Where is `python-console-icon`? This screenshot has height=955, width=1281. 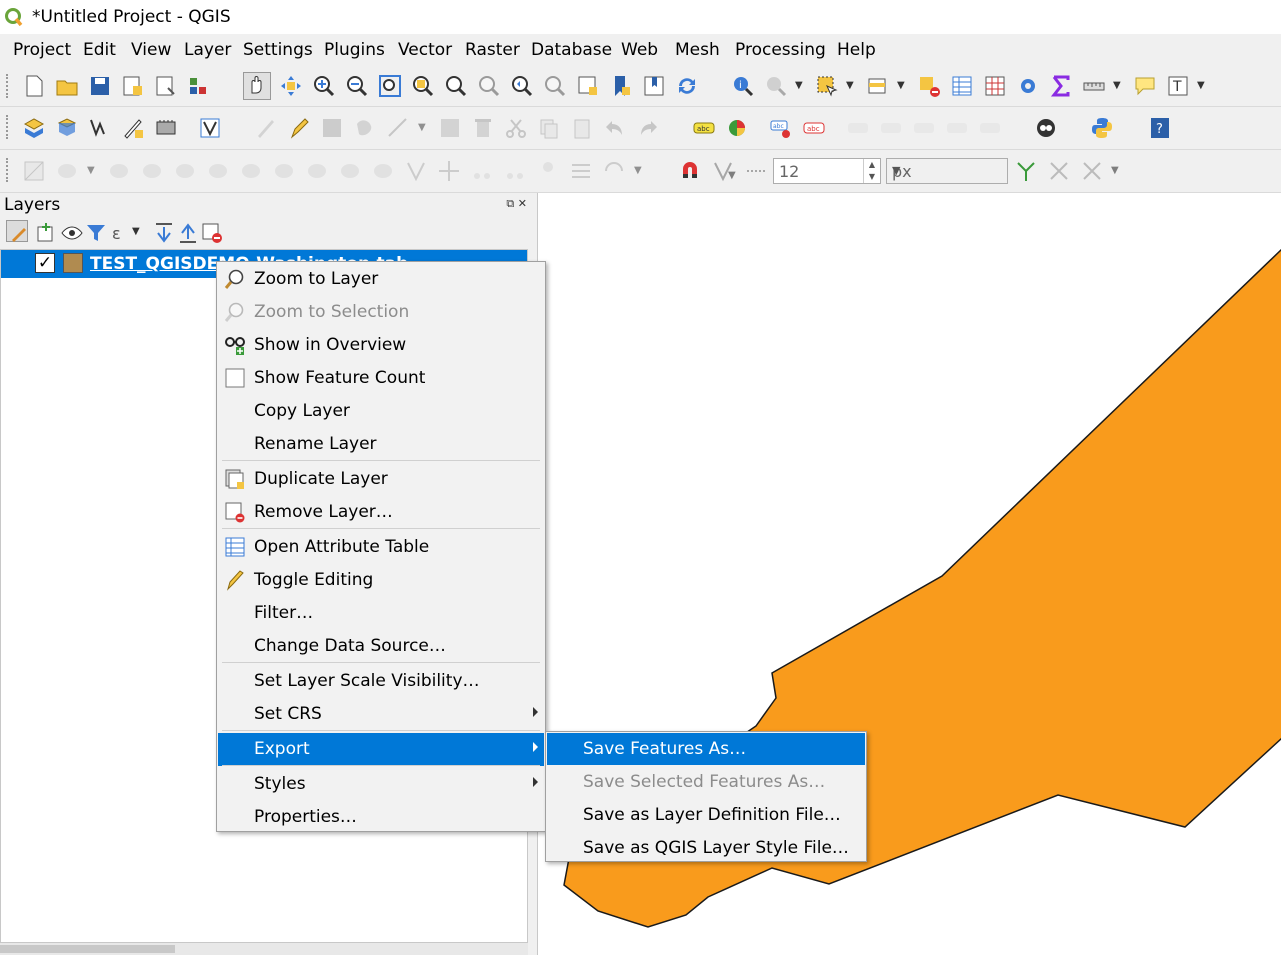 python-console-icon is located at coordinates (1102, 128).